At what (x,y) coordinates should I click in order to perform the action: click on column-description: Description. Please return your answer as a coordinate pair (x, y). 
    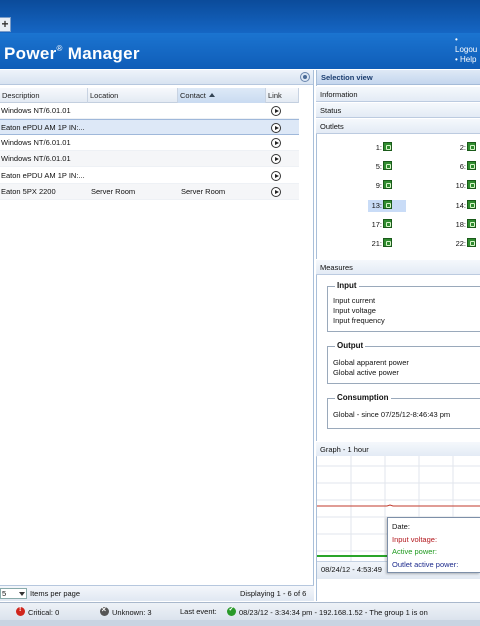
    Looking at the image, I should click on (44, 95).